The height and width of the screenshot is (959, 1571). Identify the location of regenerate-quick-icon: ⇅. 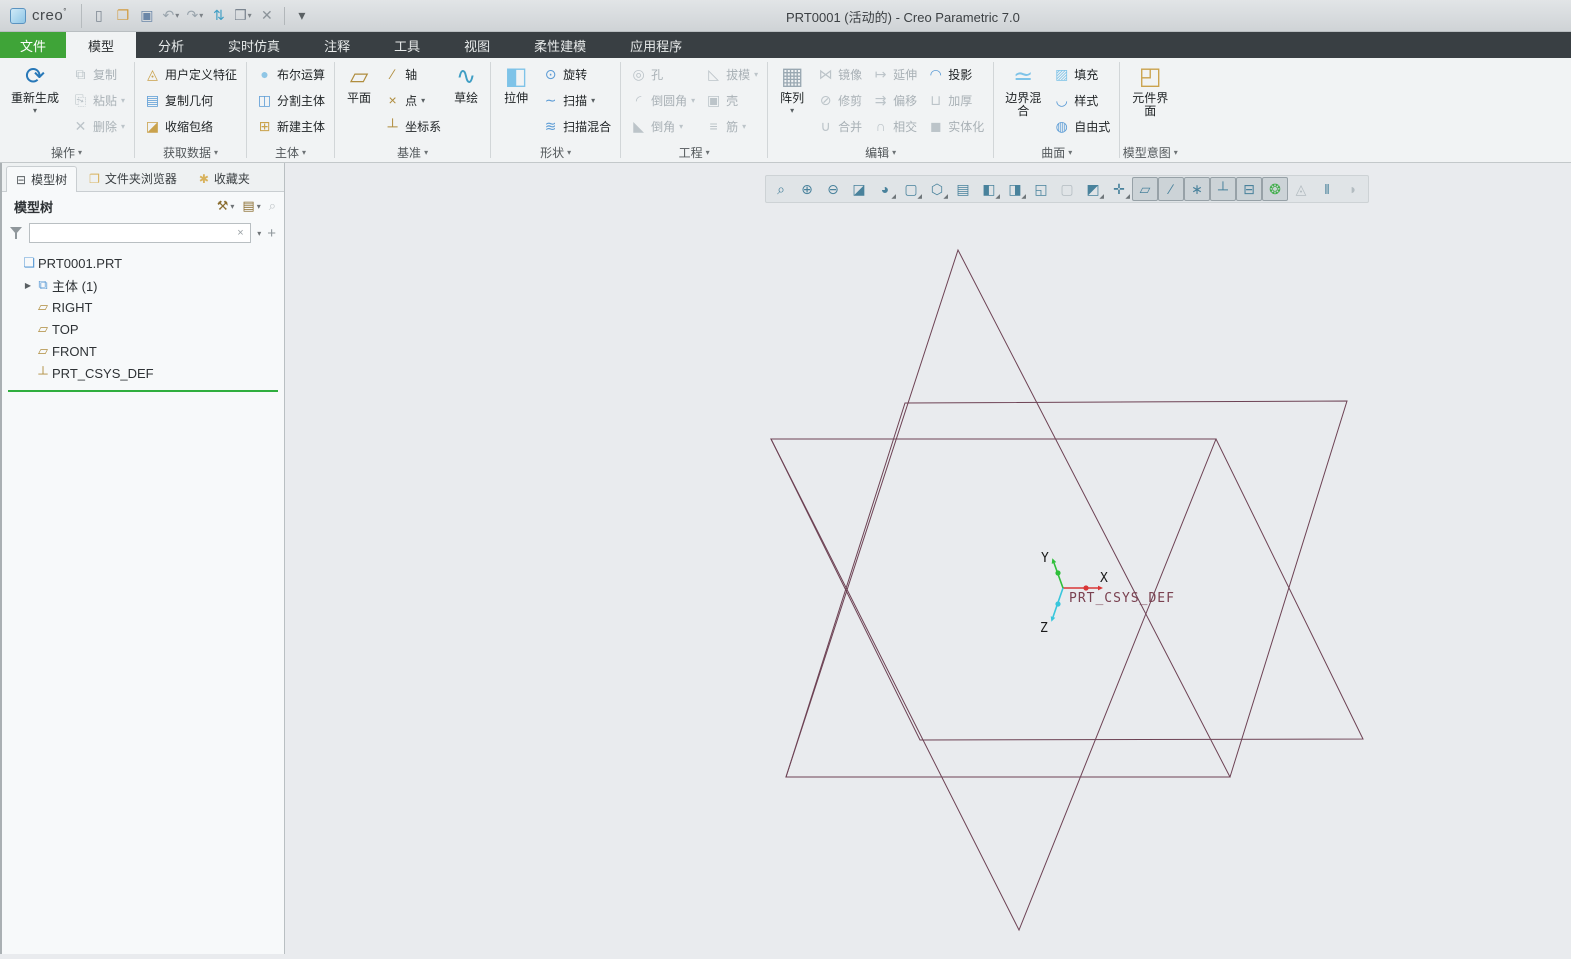
(219, 16).